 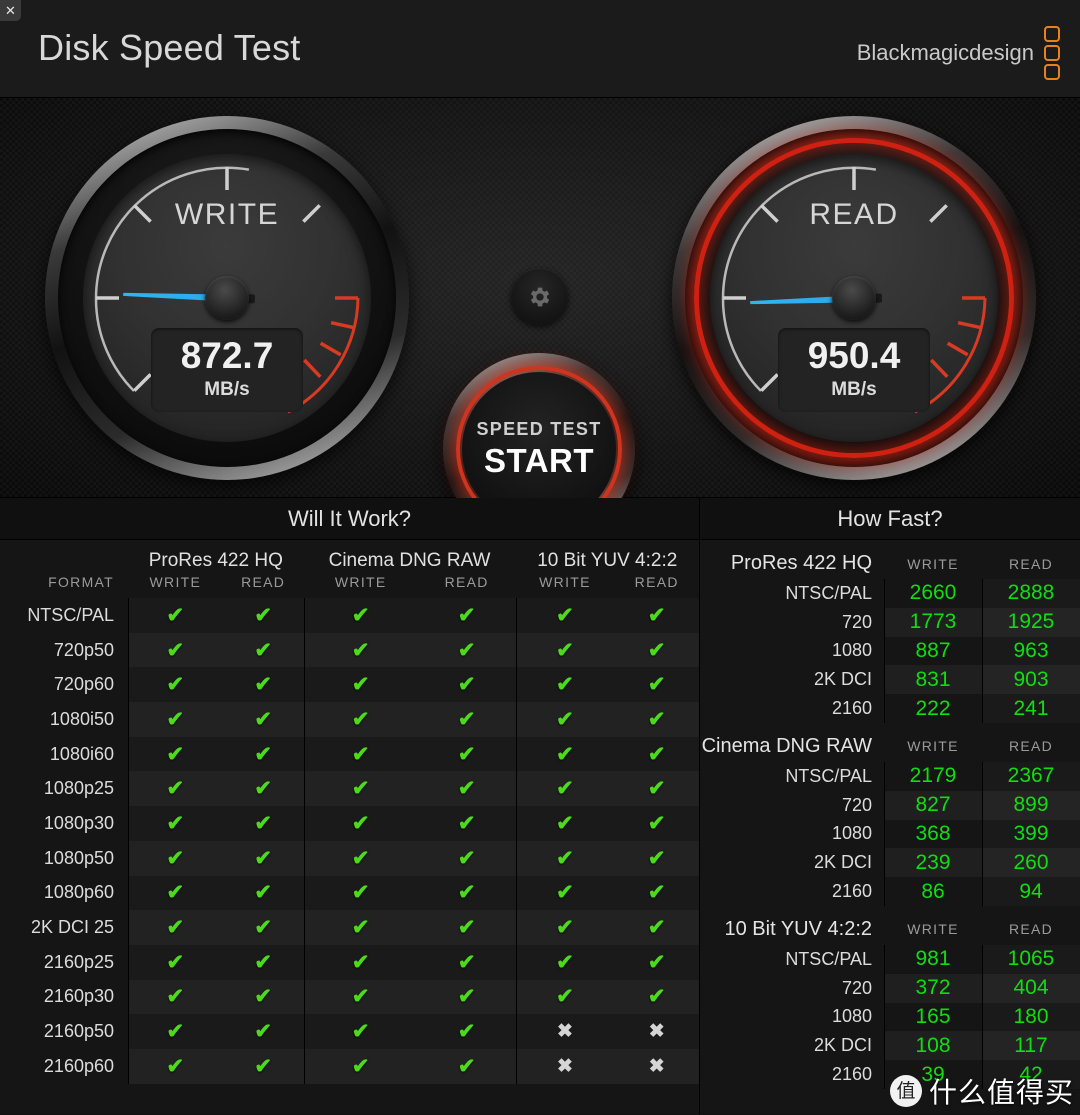 What do you see at coordinates (933, 680) in the screenshot?
I see `write-value: 831` at bounding box center [933, 680].